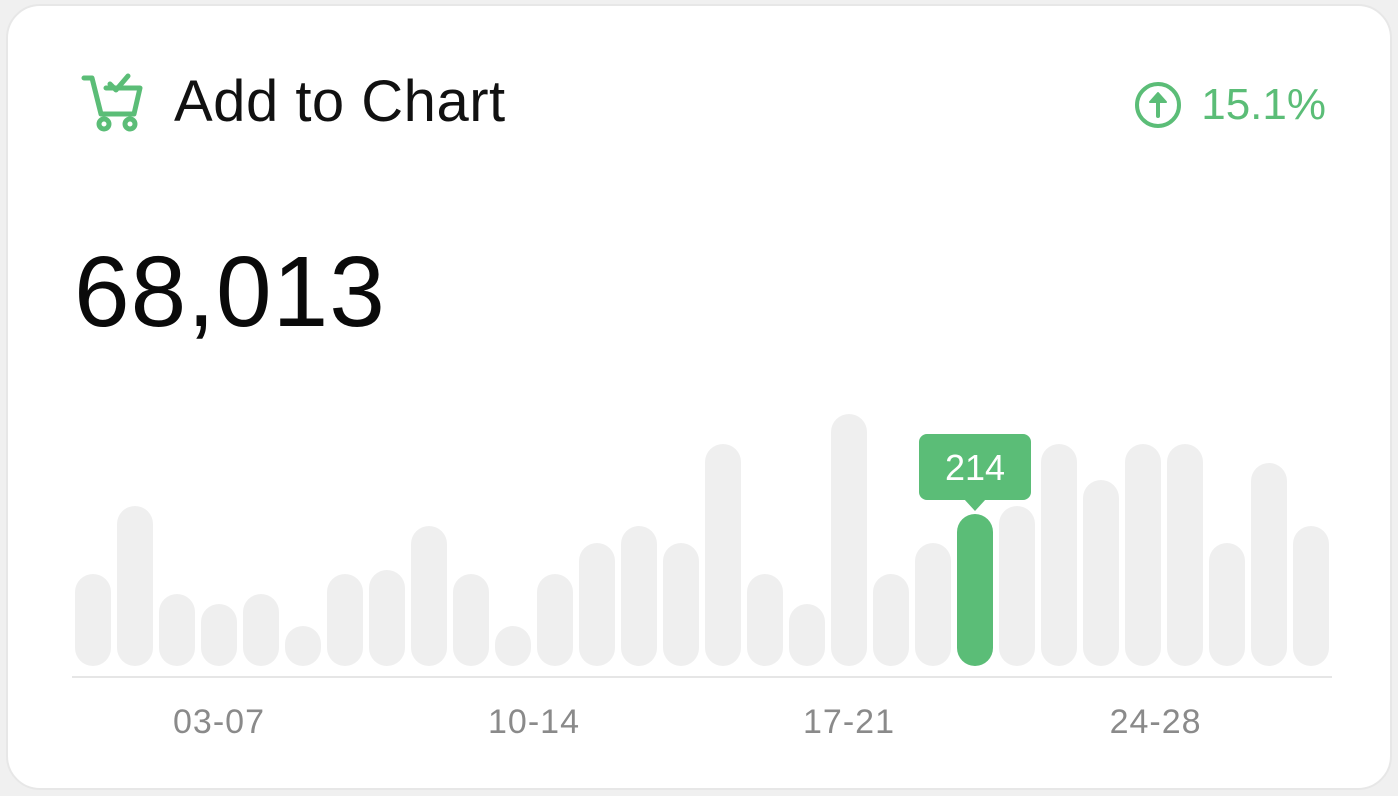  Describe the element at coordinates (849, 722) in the screenshot. I see `x-tick-label: 17-21` at that location.